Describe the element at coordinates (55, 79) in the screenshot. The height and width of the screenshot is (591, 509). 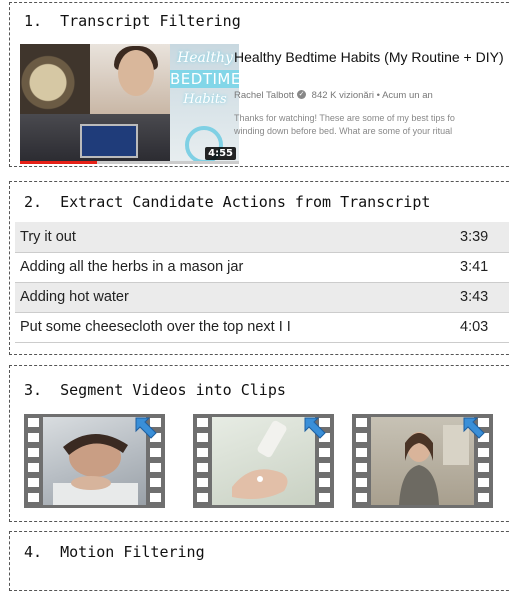
I see `herbs-image` at that location.